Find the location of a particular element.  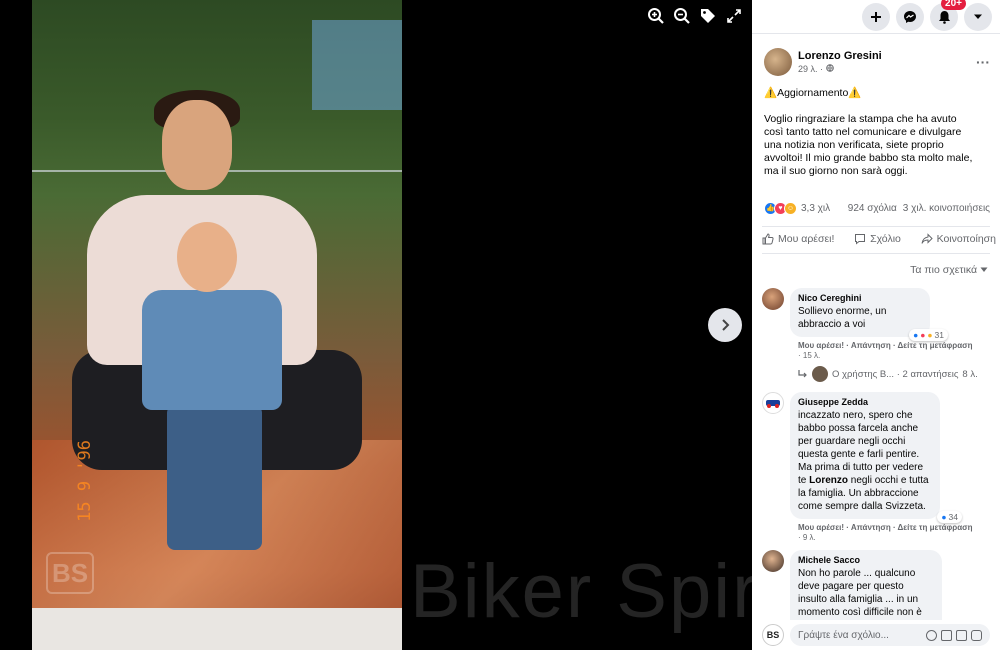

reply-avatar is located at coordinates (820, 374).